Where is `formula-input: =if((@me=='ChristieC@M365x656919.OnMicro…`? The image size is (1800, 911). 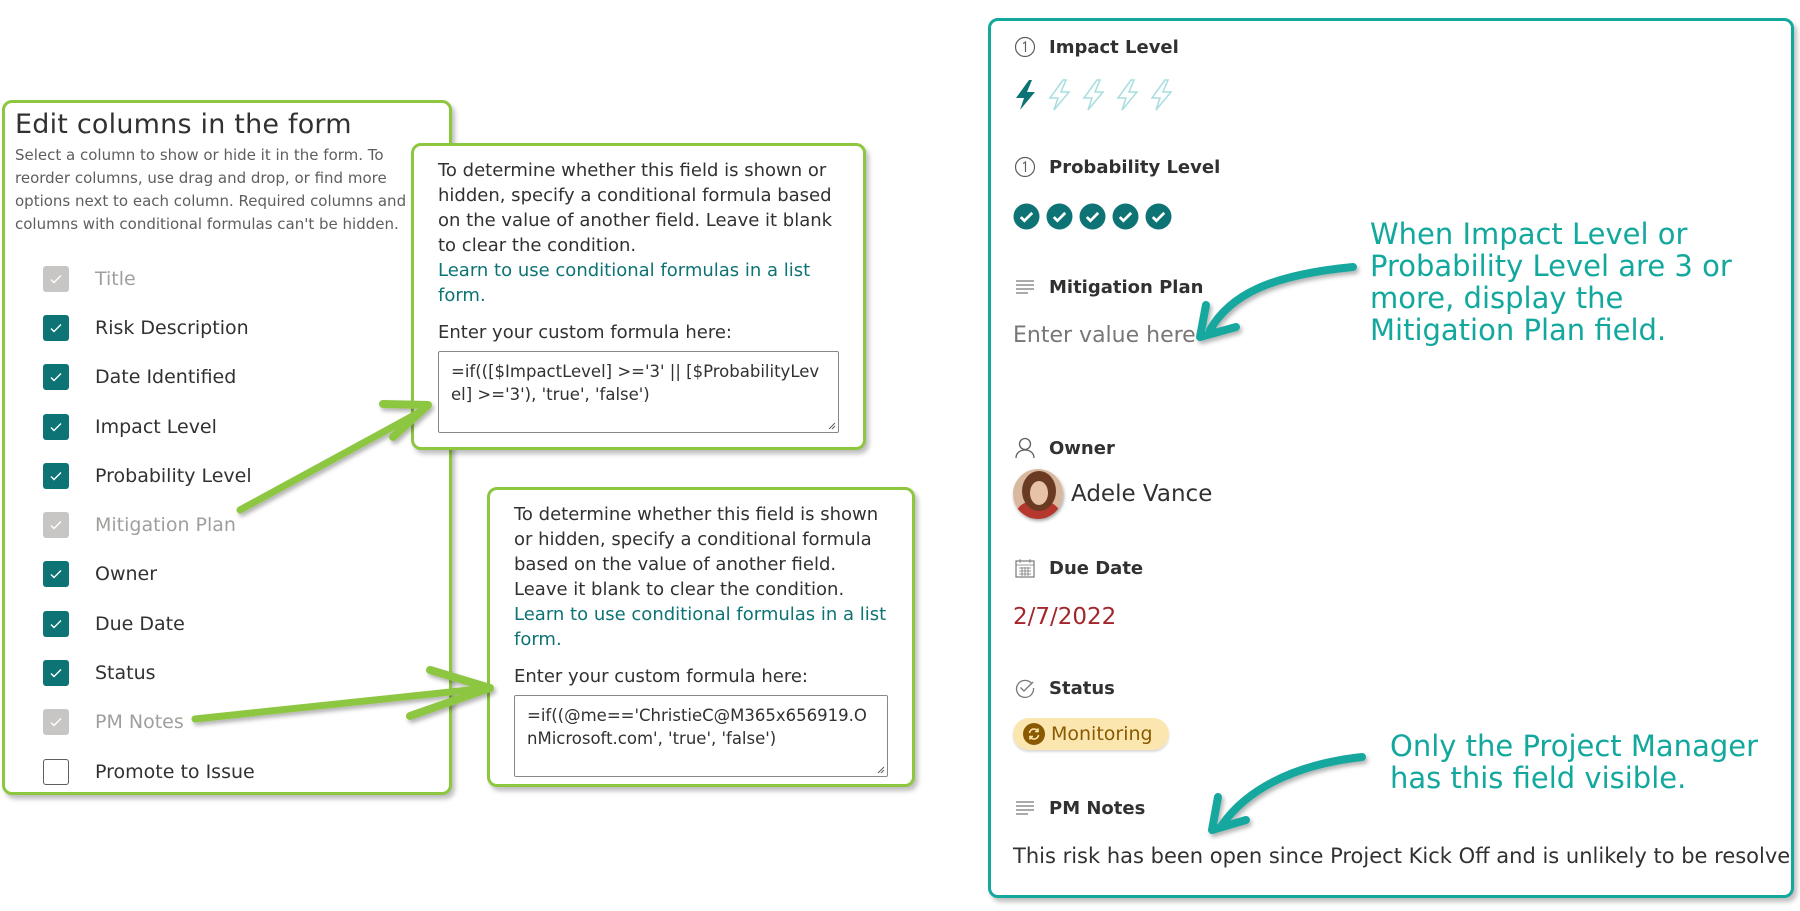
formula-input: =if((@me=='ChristieC@M365x656919.OnMicro… is located at coordinates (701, 736).